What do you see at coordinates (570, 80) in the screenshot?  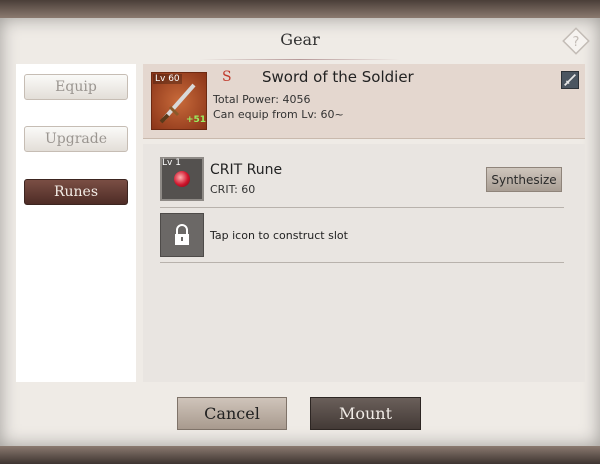 I see `equipped-sword-icon` at bounding box center [570, 80].